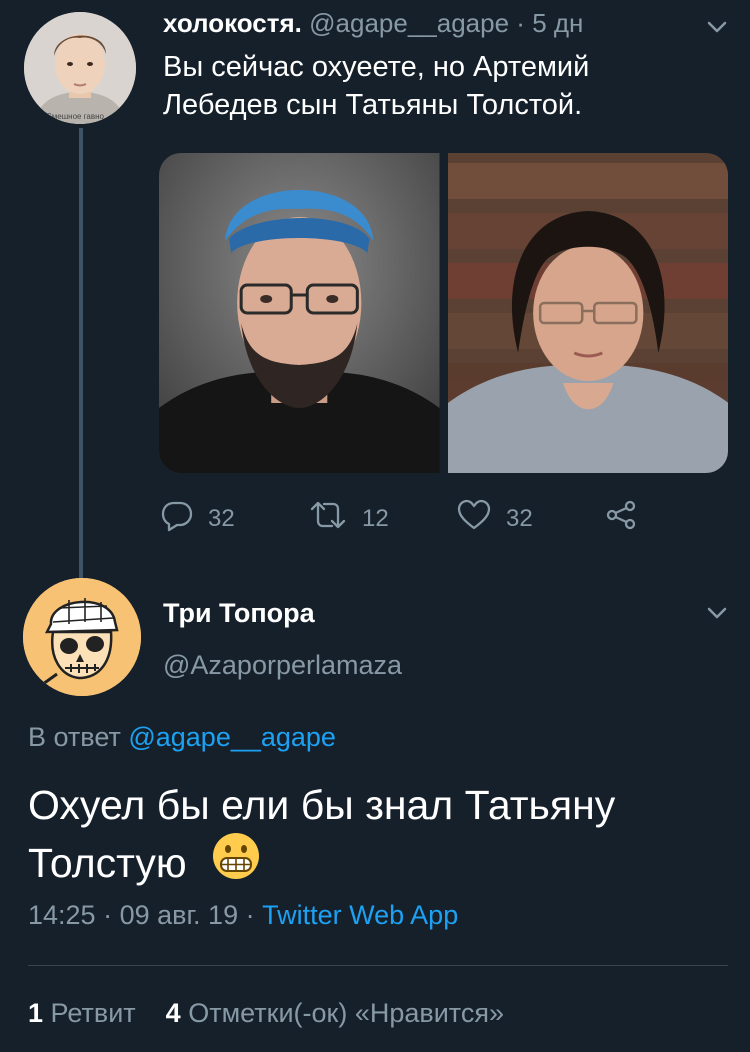  I want to click on replying-to: В ответ @agape__agape, so click(182, 737).